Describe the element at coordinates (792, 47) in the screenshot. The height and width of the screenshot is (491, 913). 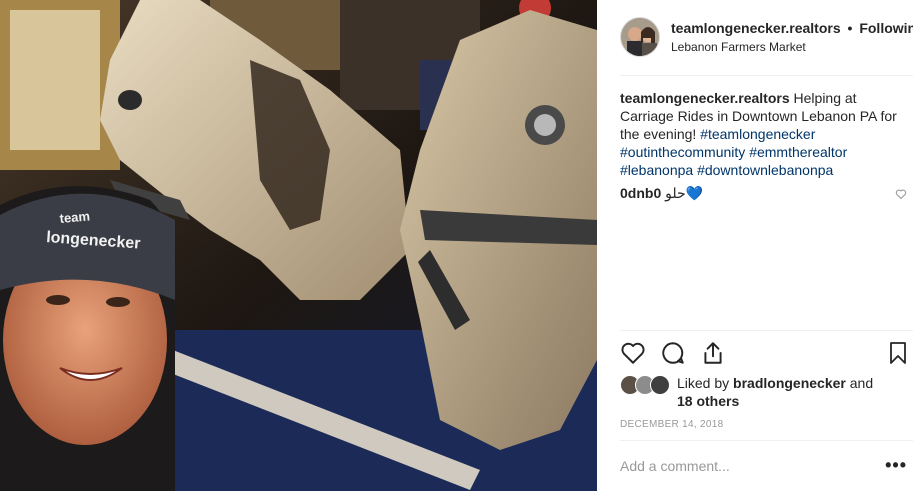
I see `location-link: Lebanon Farmers Market` at that location.